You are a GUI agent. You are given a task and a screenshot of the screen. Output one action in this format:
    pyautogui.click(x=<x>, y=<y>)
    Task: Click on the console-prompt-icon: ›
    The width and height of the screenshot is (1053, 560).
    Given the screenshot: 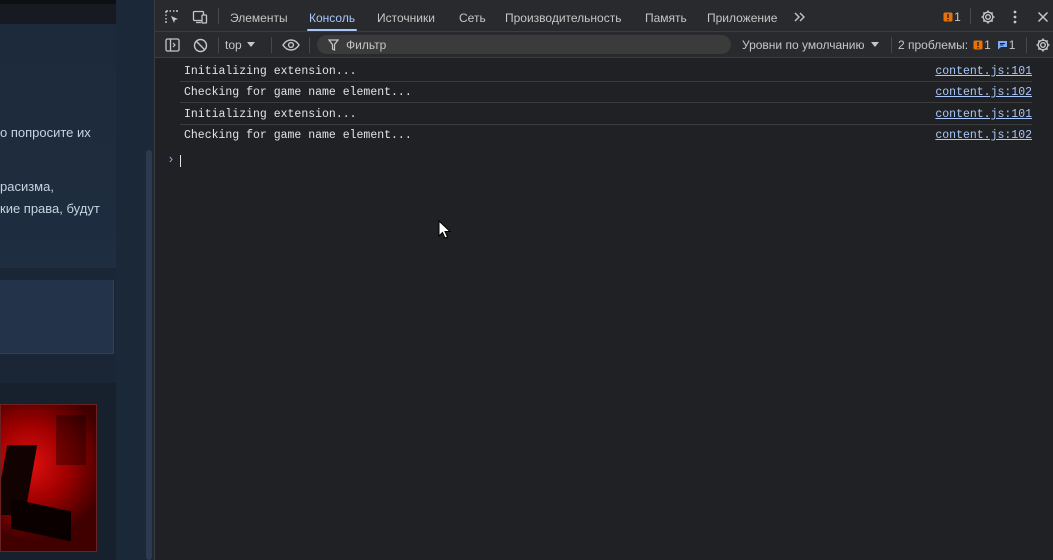 What is the action you would take?
    pyautogui.click(x=171, y=159)
    